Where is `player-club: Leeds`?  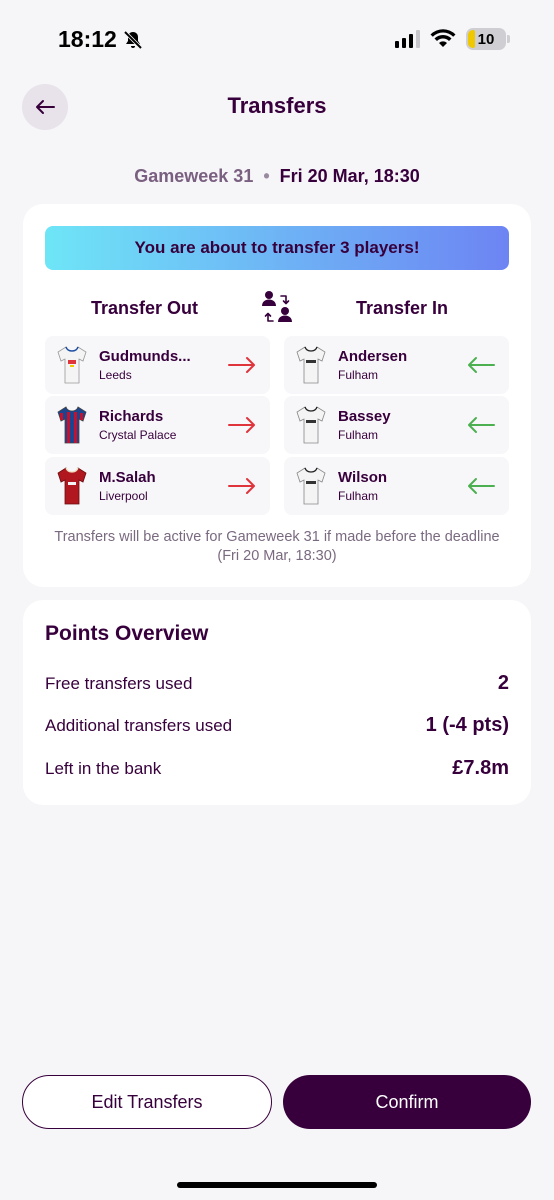 player-club: Leeds is located at coordinates (115, 375).